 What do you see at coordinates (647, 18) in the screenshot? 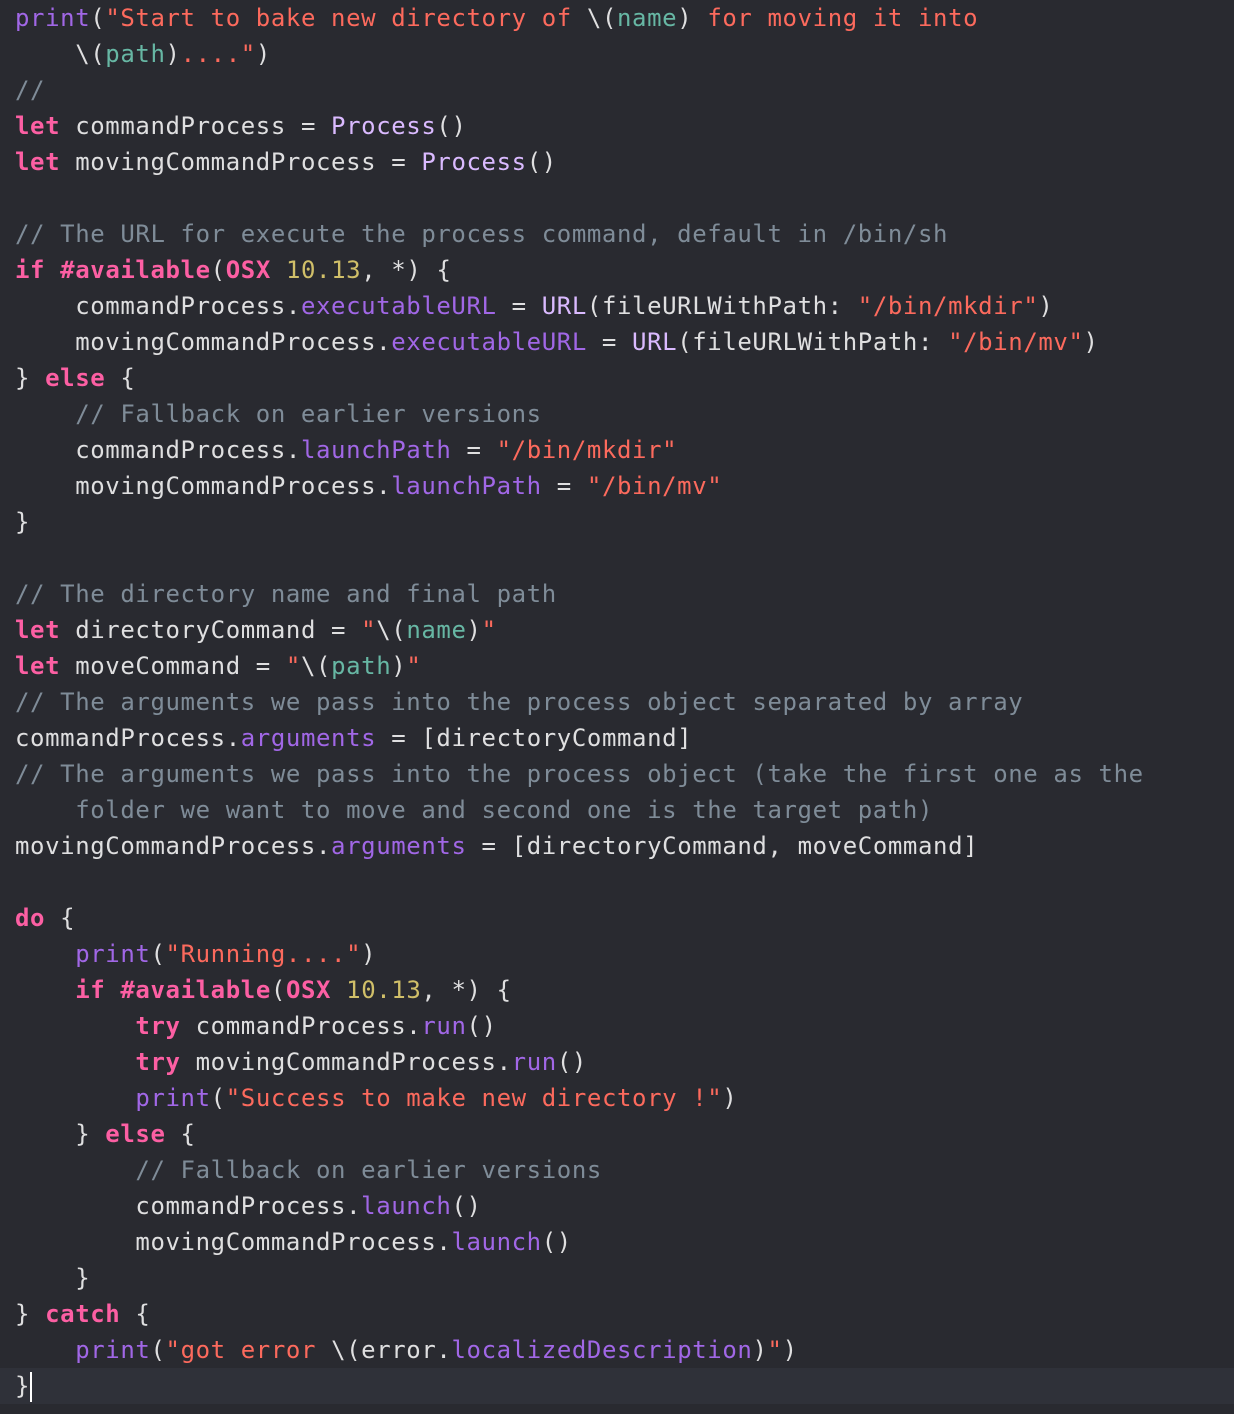
I see `interpolation-token: name` at bounding box center [647, 18].